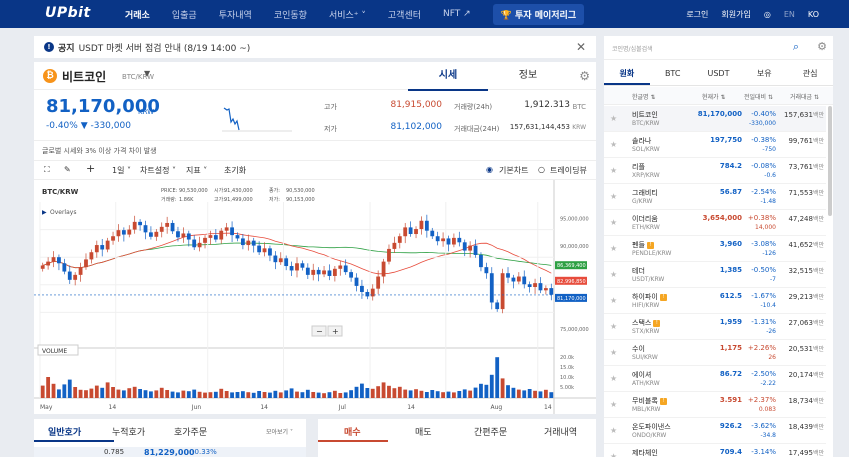 This screenshot has width=849, height=457. Describe the element at coordinates (643, 245) in the screenshot. I see `coin-name: 펜들!` at that location.